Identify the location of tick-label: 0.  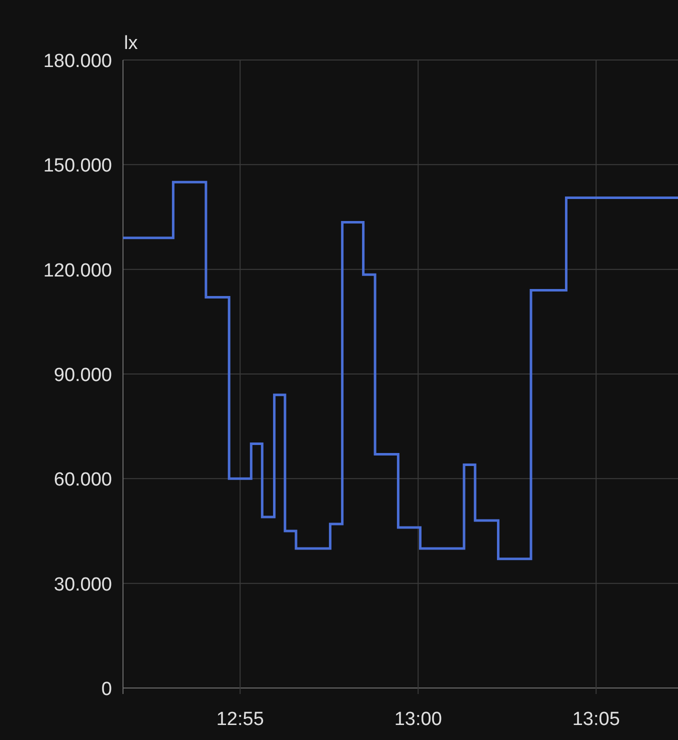
(106, 689).